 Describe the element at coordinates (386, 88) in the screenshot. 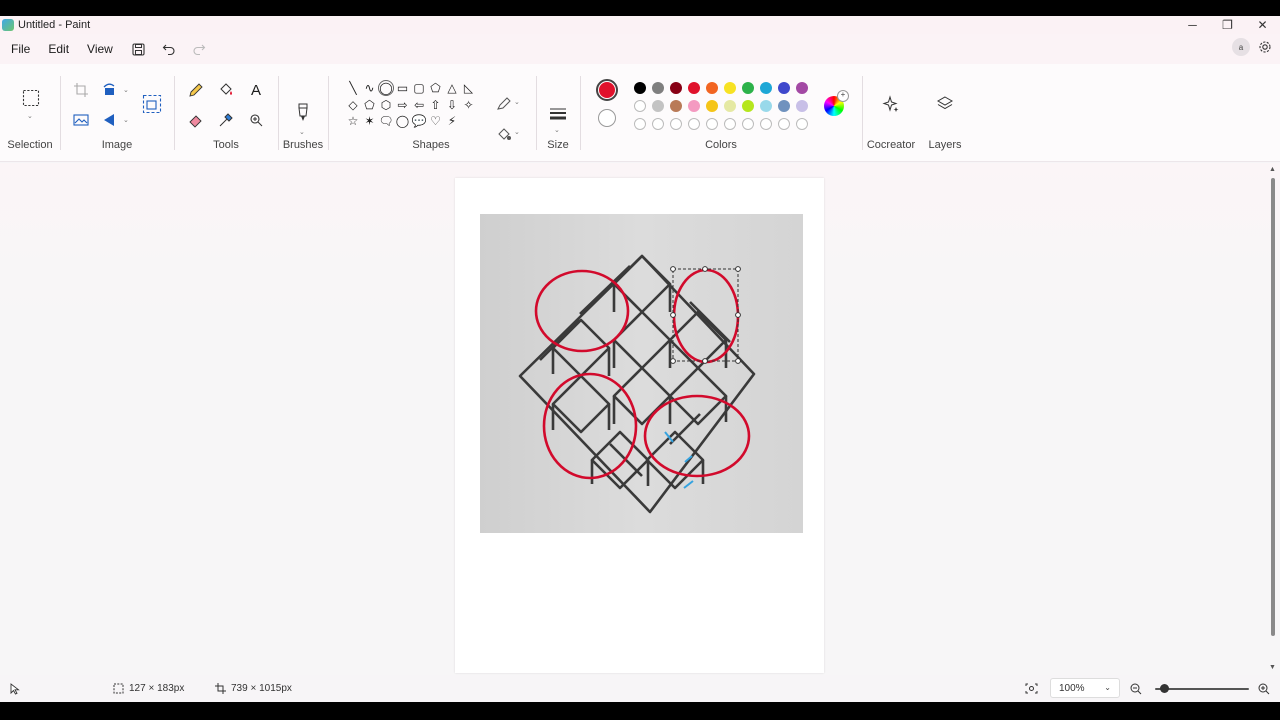

I see `oval-shape: ◯` at that location.